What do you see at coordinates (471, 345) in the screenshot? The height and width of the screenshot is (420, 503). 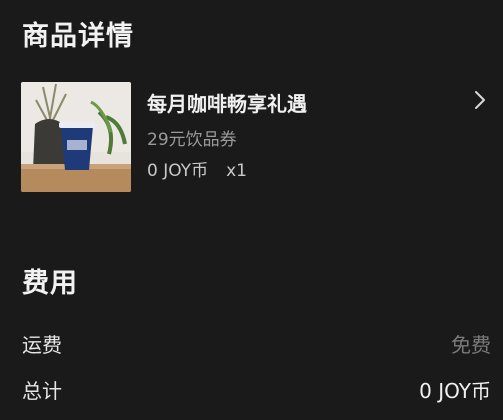 I see `shipping-value: 免费` at bounding box center [471, 345].